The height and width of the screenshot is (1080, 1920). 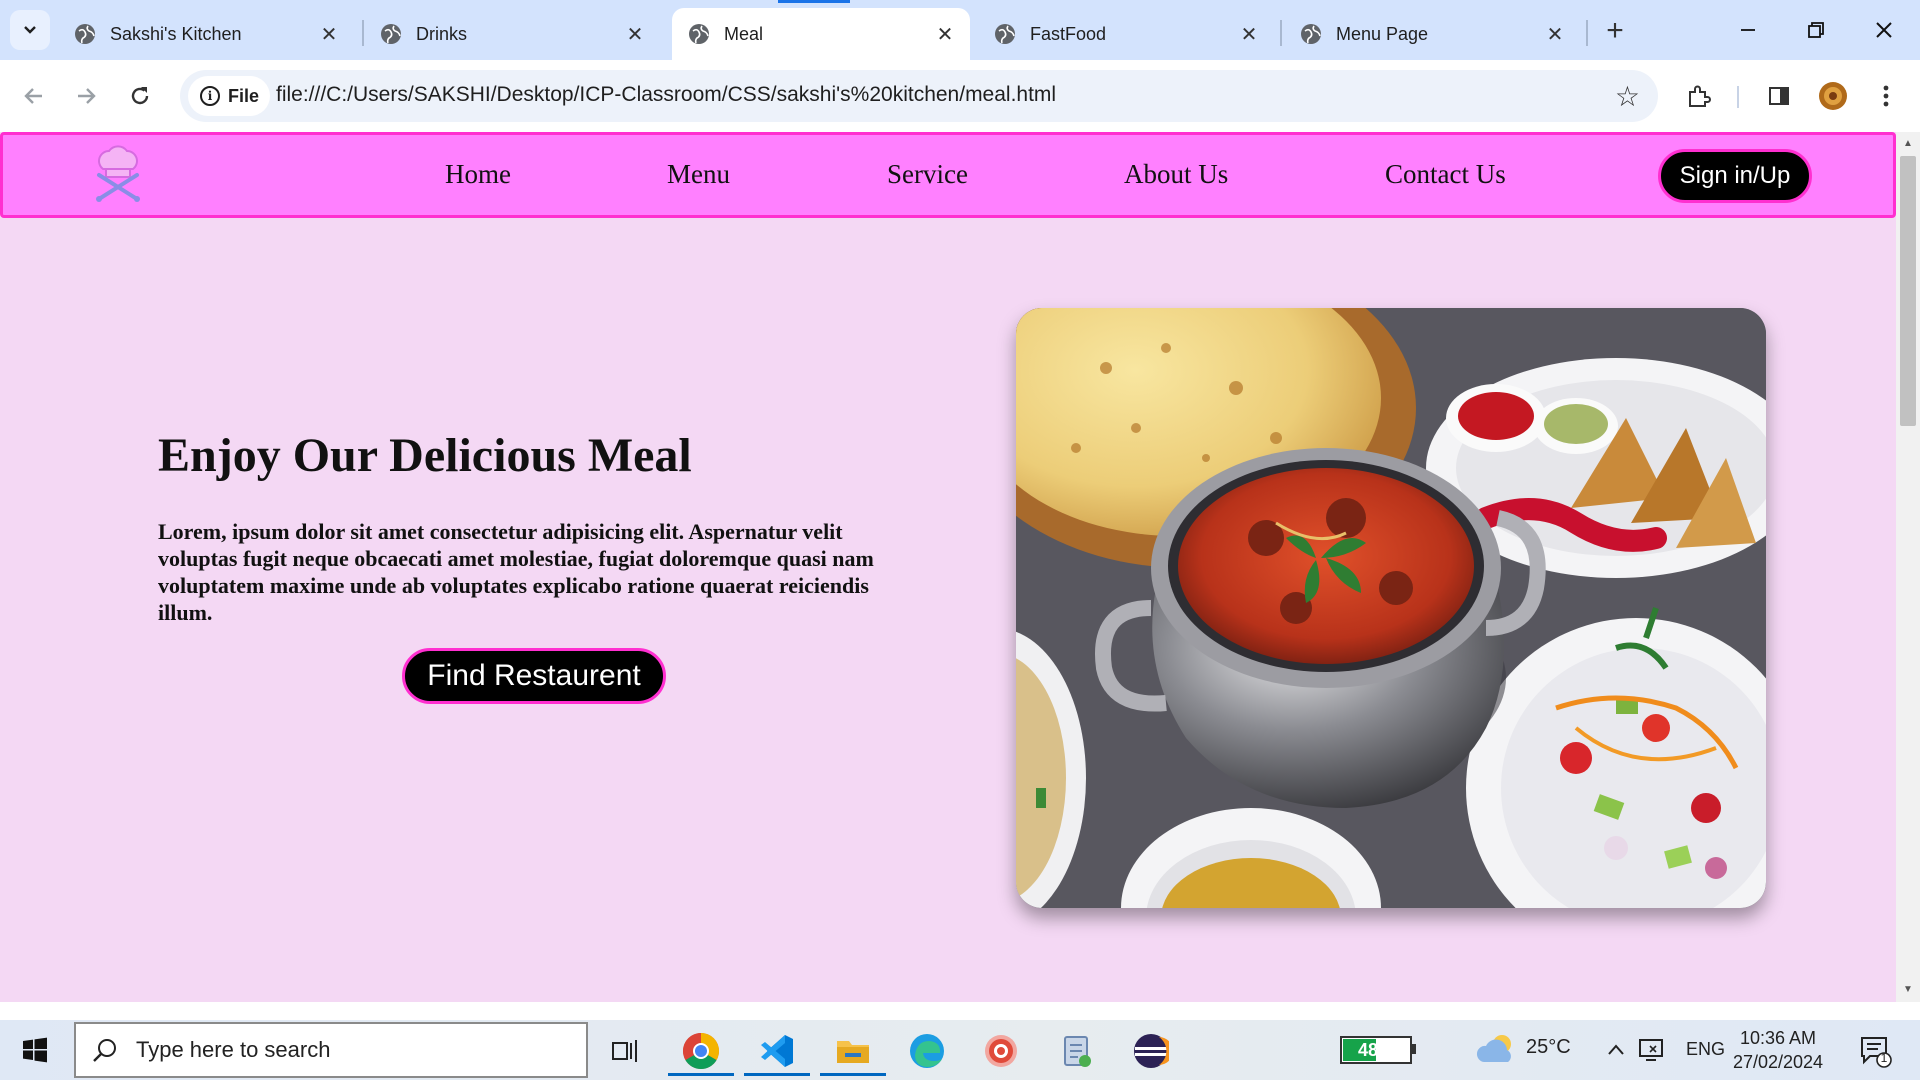 What do you see at coordinates (1735, 176) in the screenshot?
I see `sign-in-button: Sign in/Up` at bounding box center [1735, 176].